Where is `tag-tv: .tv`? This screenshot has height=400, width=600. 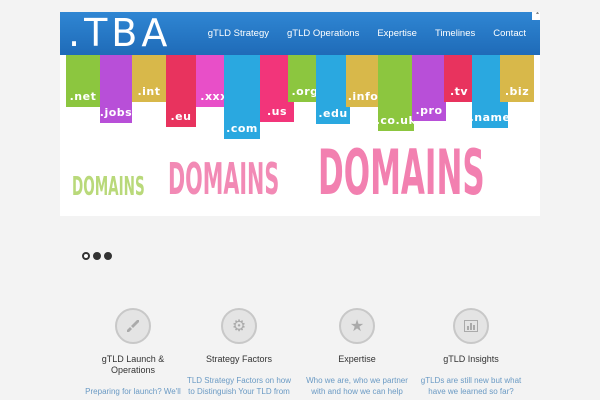
tag-tv: .tv is located at coordinates (459, 78).